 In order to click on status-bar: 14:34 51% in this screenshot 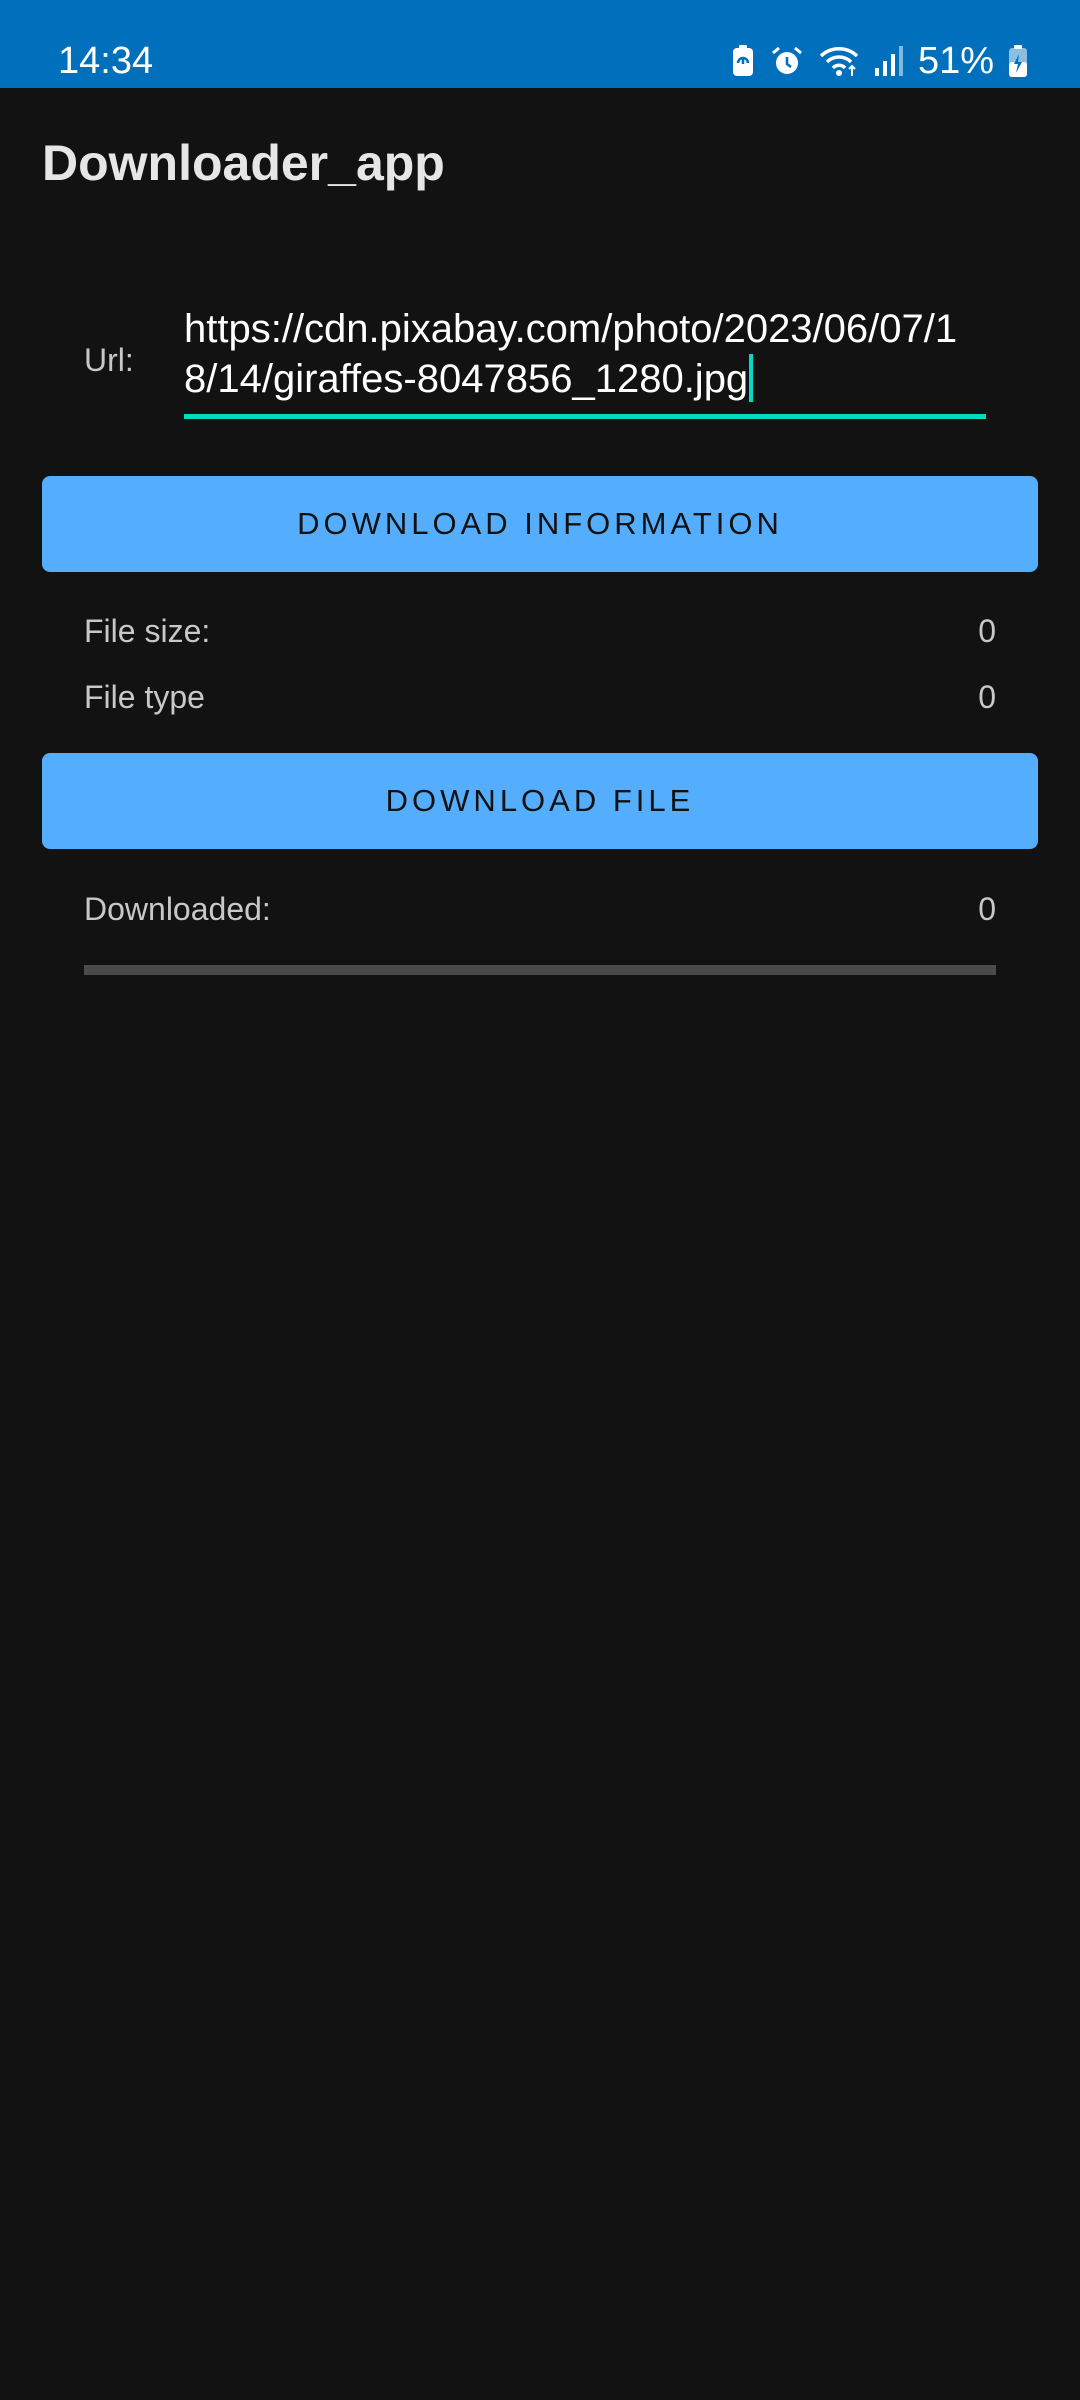, I will do `click(540, 44)`.